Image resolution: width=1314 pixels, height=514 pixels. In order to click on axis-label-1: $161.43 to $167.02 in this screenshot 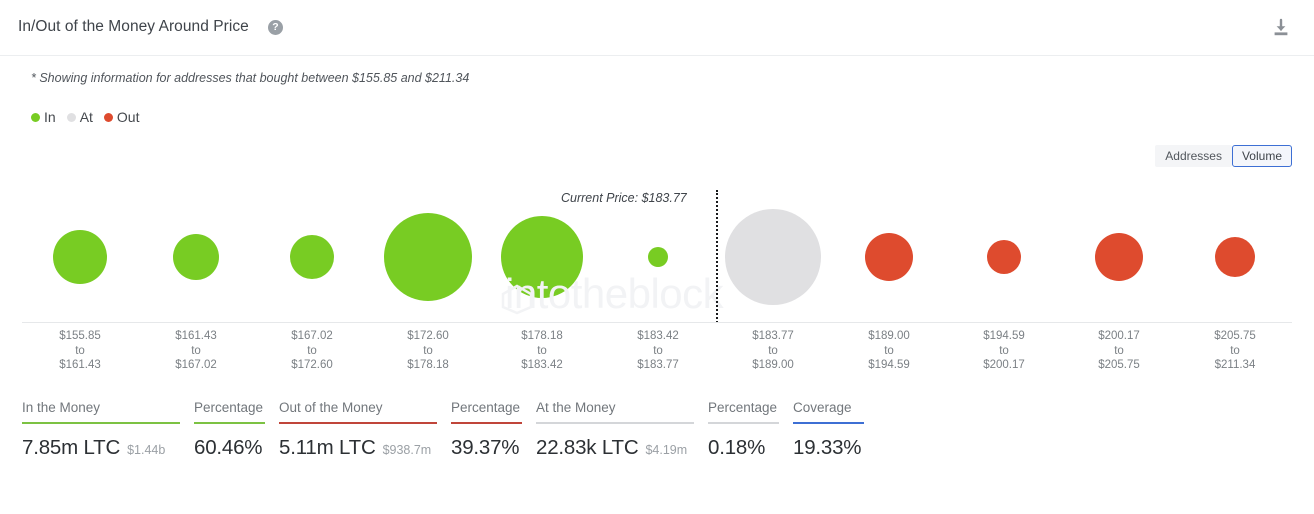, I will do `click(196, 351)`.